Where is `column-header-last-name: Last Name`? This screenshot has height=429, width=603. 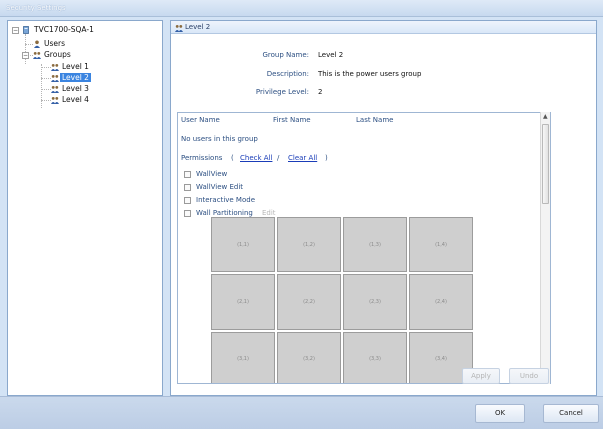 column-header-last-name: Last Name is located at coordinates (374, 120).